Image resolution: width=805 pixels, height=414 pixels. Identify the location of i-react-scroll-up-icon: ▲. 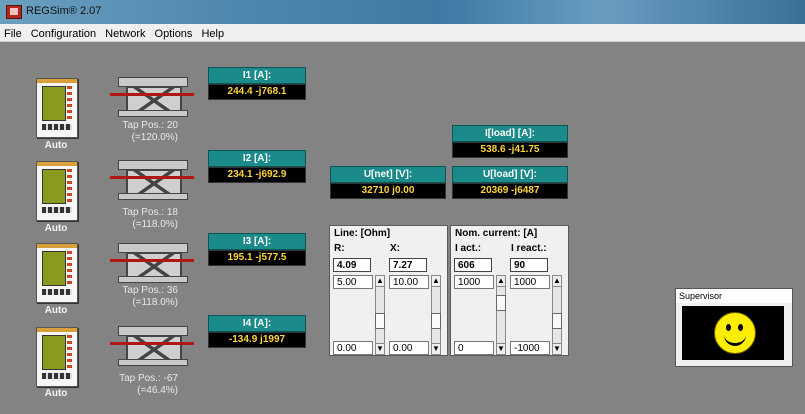
(557, 281).